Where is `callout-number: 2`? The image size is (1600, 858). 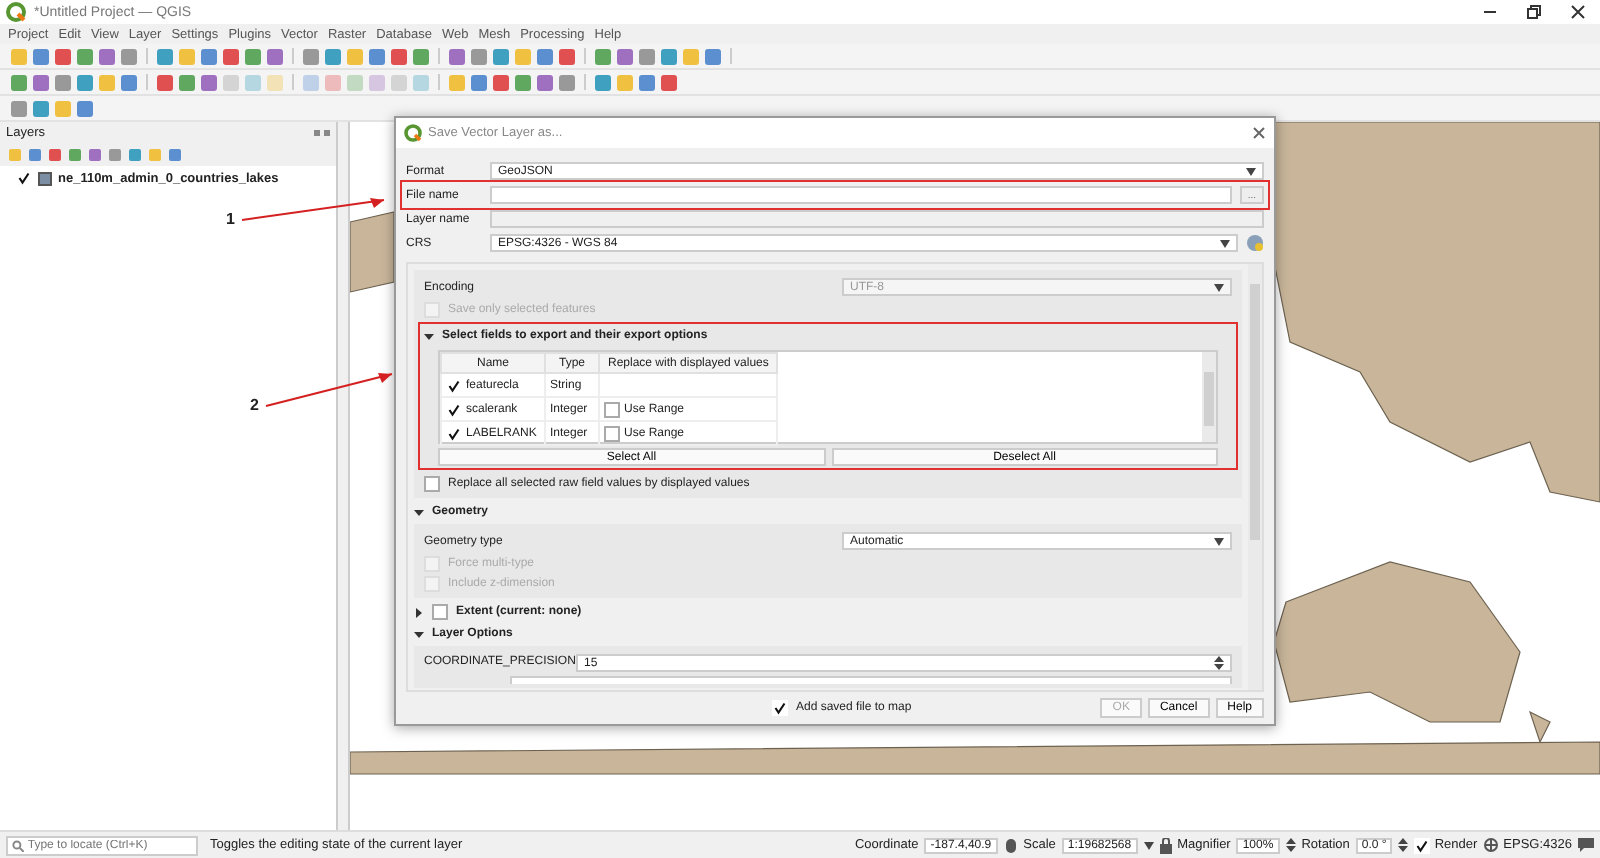 callout-number: 2 is located at coordinates (254, 406).